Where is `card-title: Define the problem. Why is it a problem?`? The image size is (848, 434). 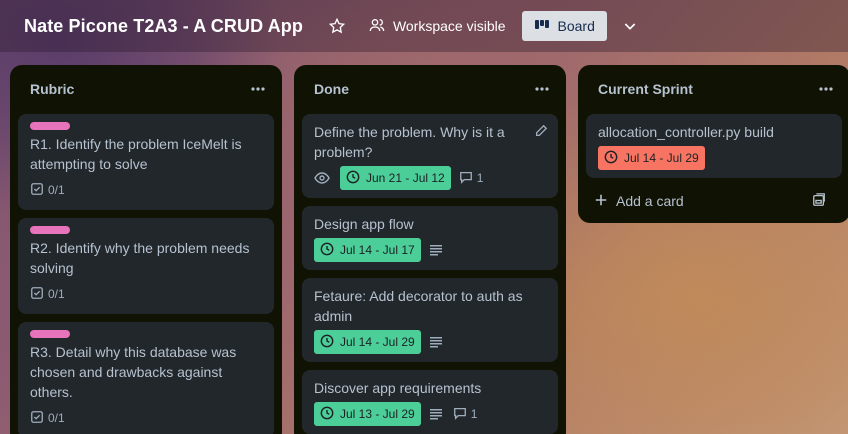
card-title: Define the problem. Why is it a problem? is located at coordinates (409, 142).